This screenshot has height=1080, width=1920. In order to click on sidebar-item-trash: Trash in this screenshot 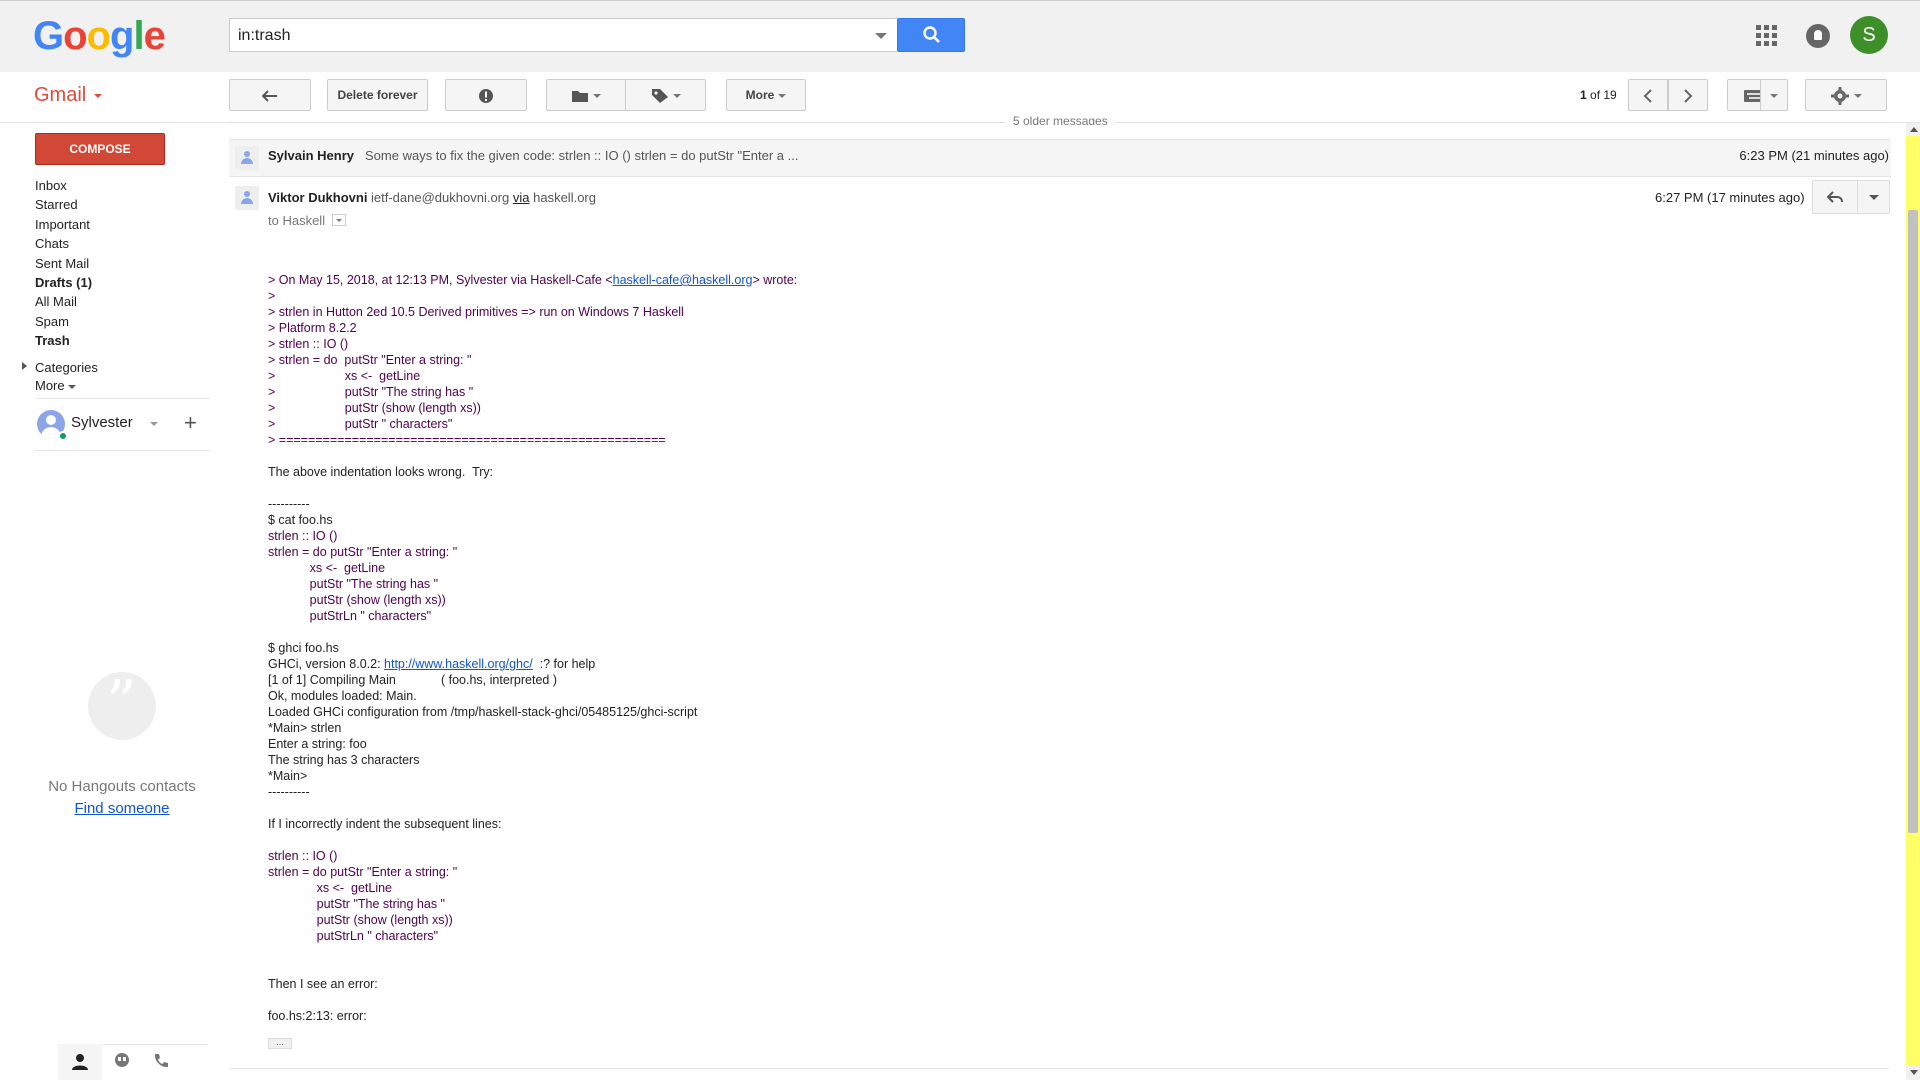, I will do `click(52, 340)`.